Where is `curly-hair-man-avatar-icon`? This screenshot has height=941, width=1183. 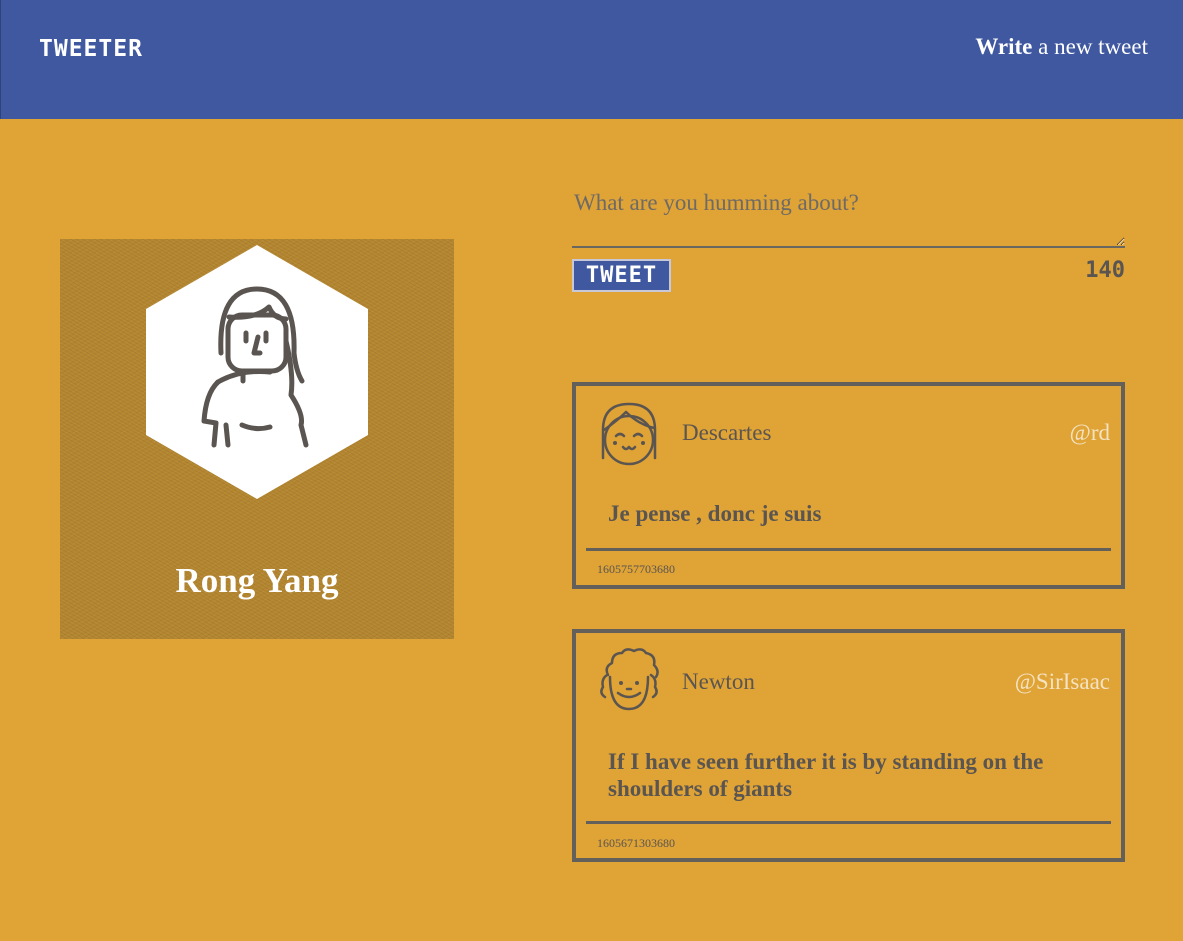 curly-hair-man-avatar-icon is located at coordinates (629, 679).